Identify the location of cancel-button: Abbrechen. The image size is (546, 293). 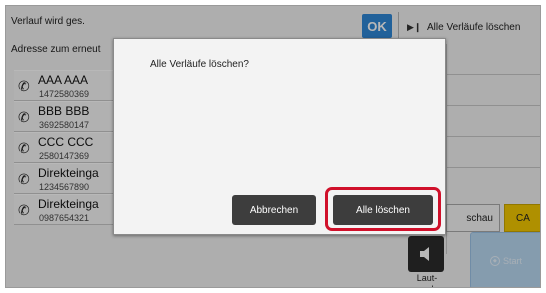
(274, 210).